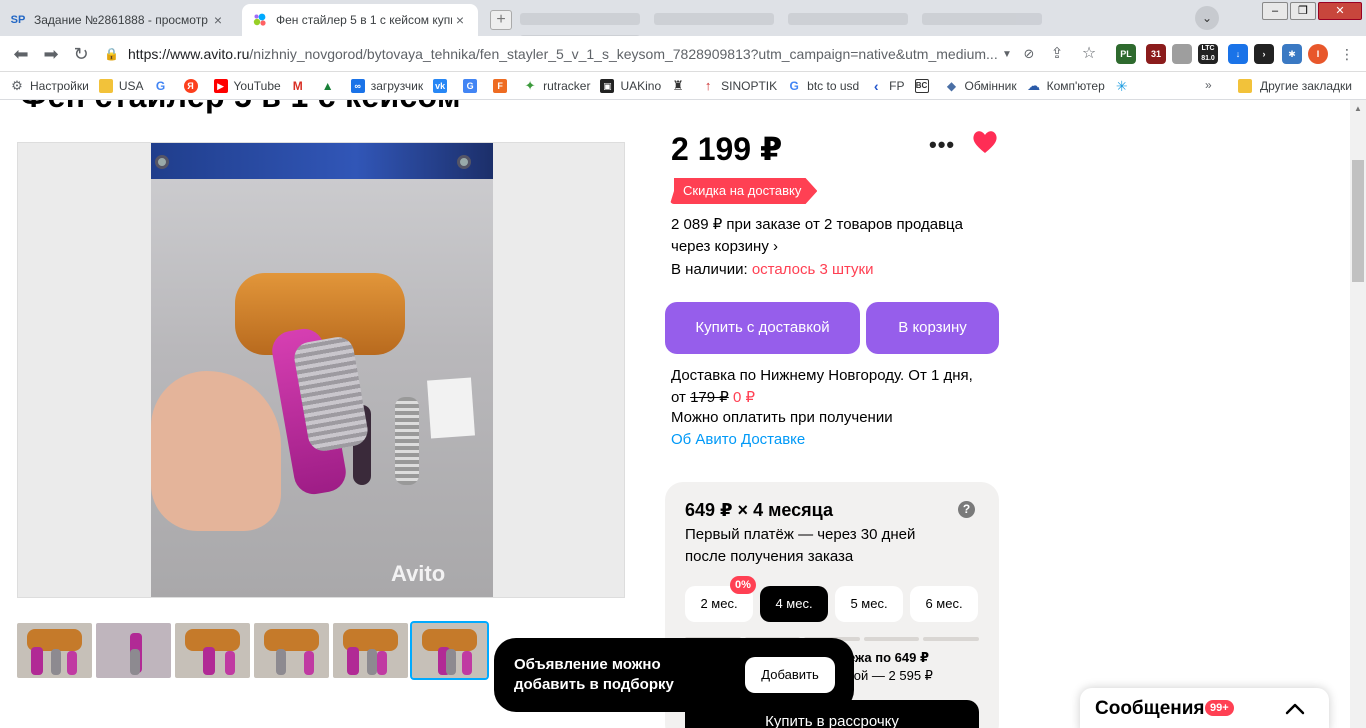  Describe the element at coordinates (850, 27) in the screenshot. I see `faded-tabs` at that location.